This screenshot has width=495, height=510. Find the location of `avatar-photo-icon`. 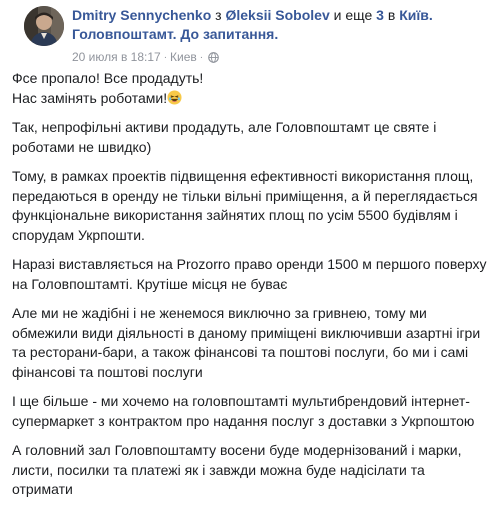

avatar-photo-icon is located at coordinates (44, 26).